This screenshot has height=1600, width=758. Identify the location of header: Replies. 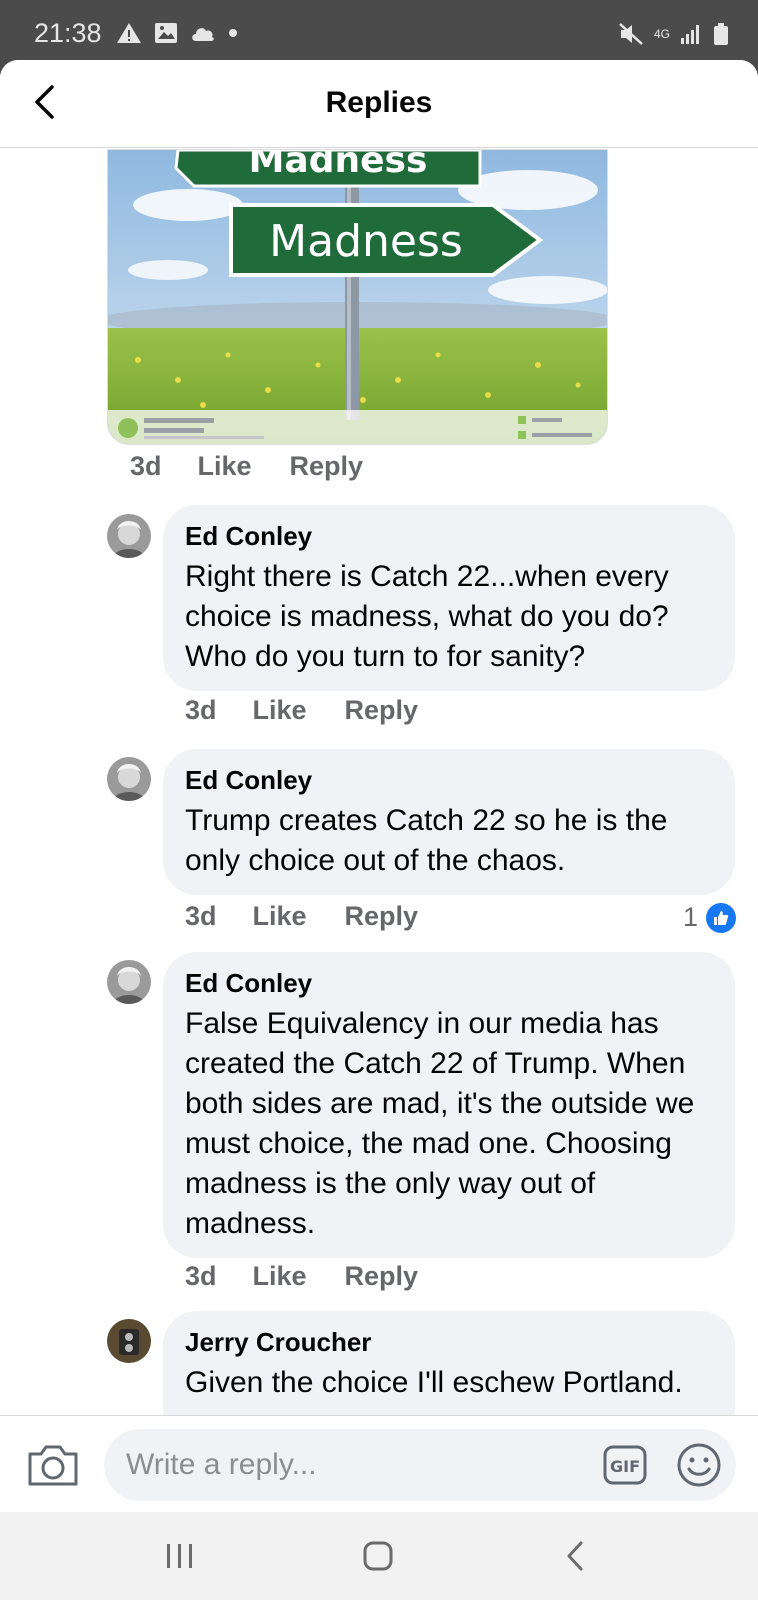
(379, 104).